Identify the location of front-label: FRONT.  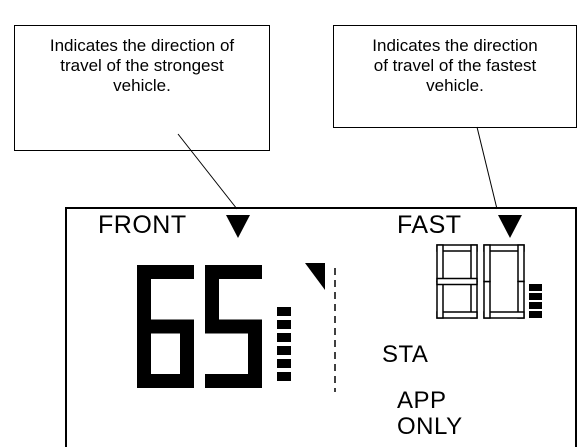
(142, 225).